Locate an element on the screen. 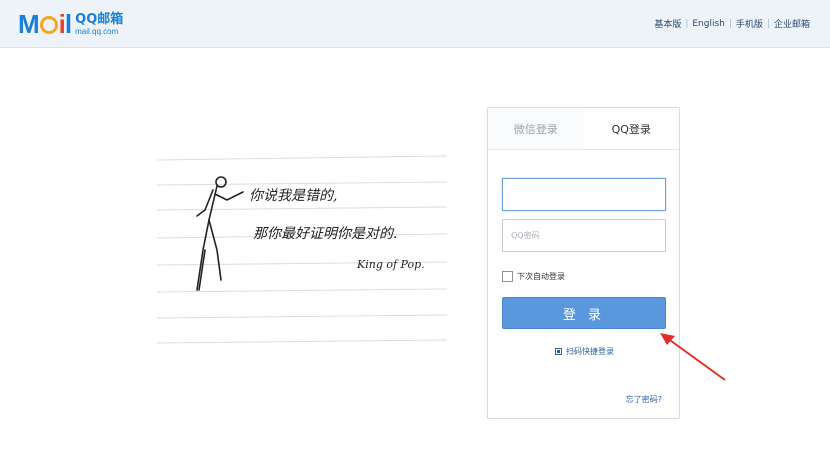 This screenshot has height=456, width=830. art-line-2: 那你最好证明你是对的. is located at coordinates (325, 234).